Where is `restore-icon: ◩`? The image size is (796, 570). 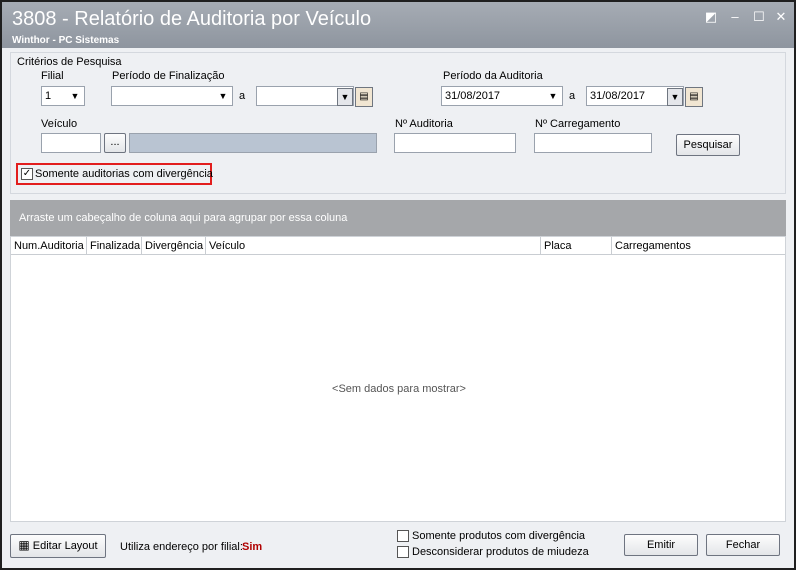 restore-icon: ◩ is located at coordinates (711, 17).